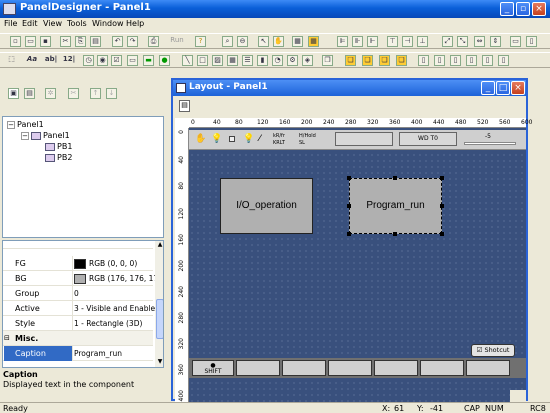 The image size is (550, 413). Describe the element at coordinates (80, 41) in the screenshot. I see `copy-icon: ⎘` at that location.